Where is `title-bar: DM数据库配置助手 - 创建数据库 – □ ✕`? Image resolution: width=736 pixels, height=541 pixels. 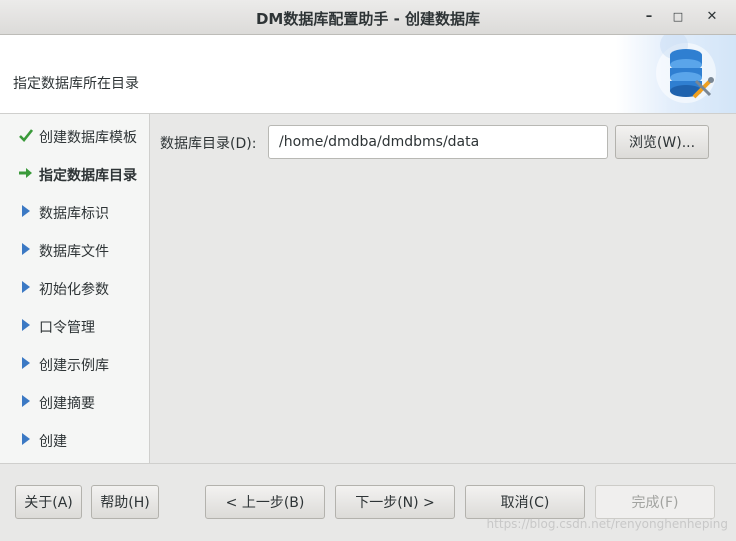 title-bar: DM数据库配置助手 - 创建数据库 – □ ✕ is located at coordinates (368, 17).